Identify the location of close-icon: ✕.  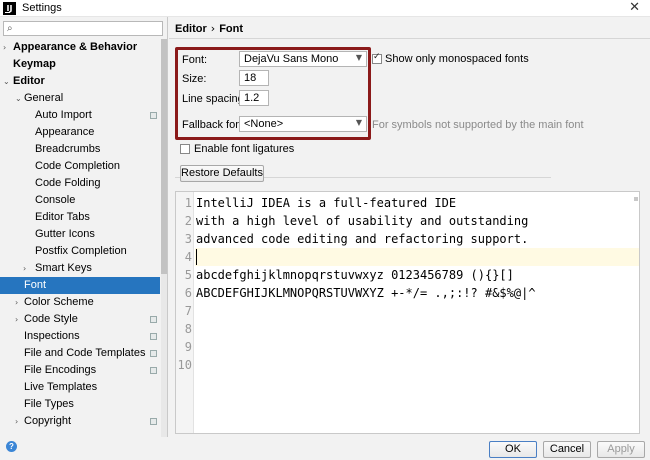
(634, 7).